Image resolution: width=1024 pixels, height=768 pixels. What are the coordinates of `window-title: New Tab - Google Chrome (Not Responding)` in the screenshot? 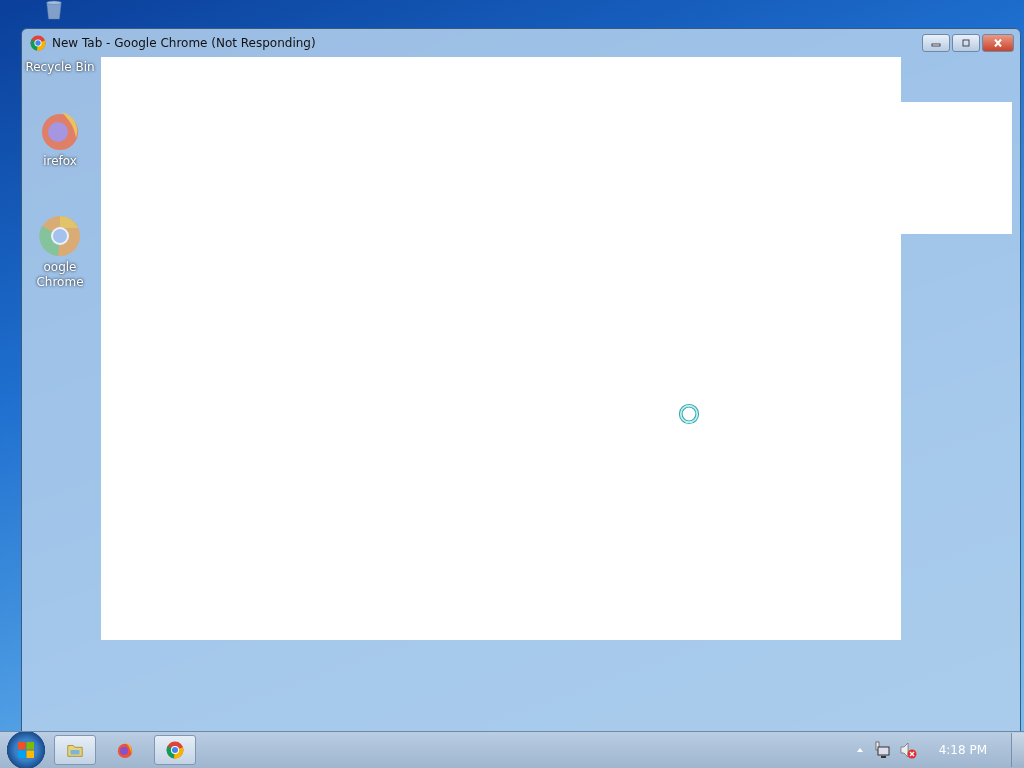 It's located at (184, 43).